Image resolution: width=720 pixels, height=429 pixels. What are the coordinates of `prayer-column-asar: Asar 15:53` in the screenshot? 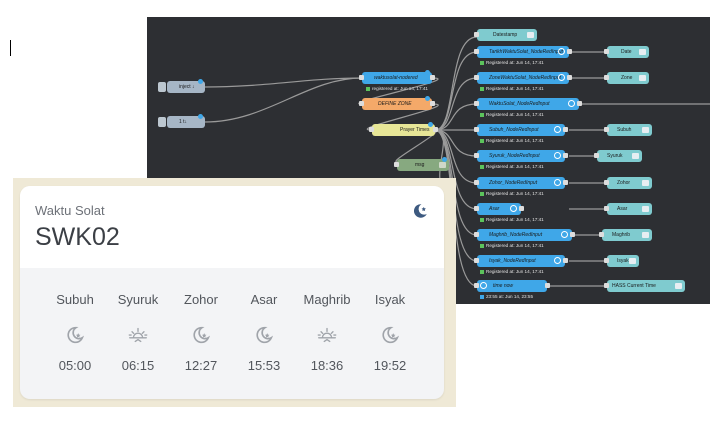 It's located at (264, 332).